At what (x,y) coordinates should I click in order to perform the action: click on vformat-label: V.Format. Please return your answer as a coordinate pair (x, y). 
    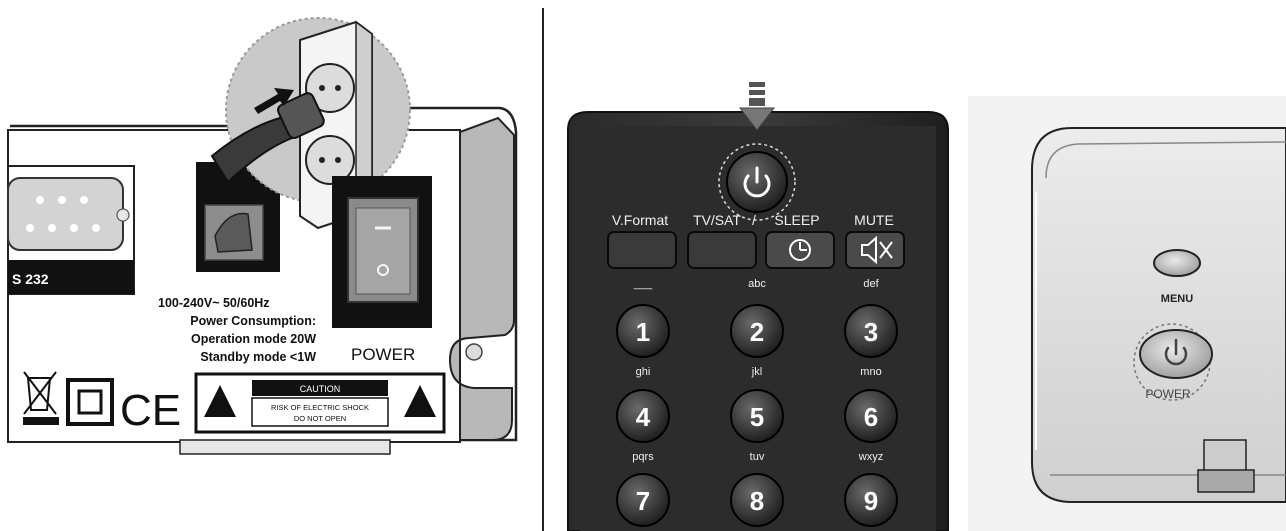
    Looking at the image, I should click on (640, 220).